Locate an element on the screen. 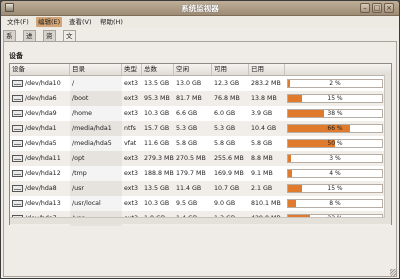 The height and width of the screenshot is (279, 400). cell-free: 270.5 MB is located at coordinates (191, 158).